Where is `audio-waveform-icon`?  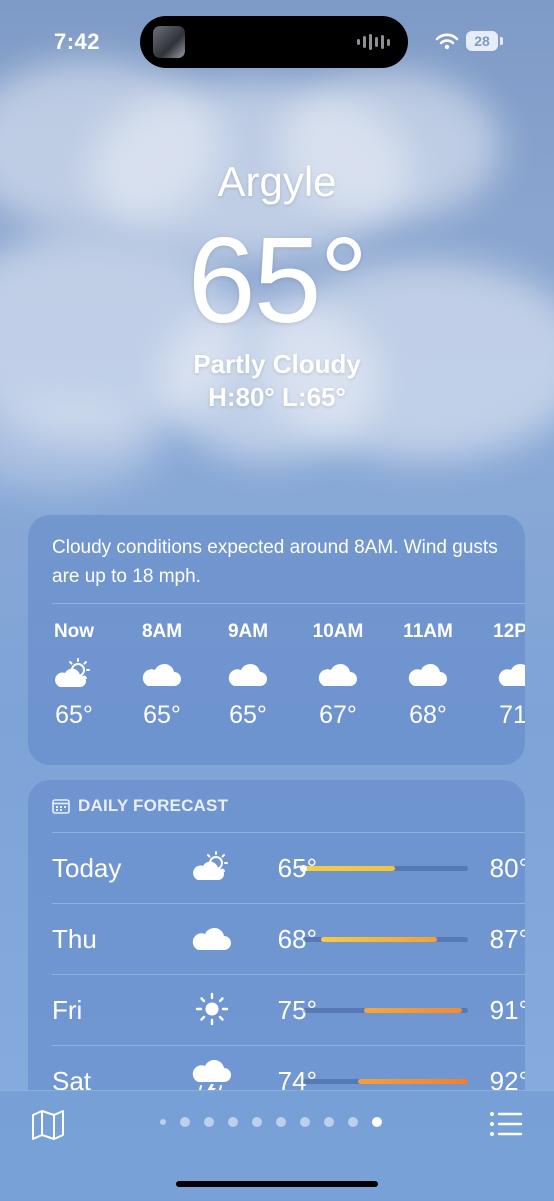 audio-waveform-icon is located at coordinates (373, 42).